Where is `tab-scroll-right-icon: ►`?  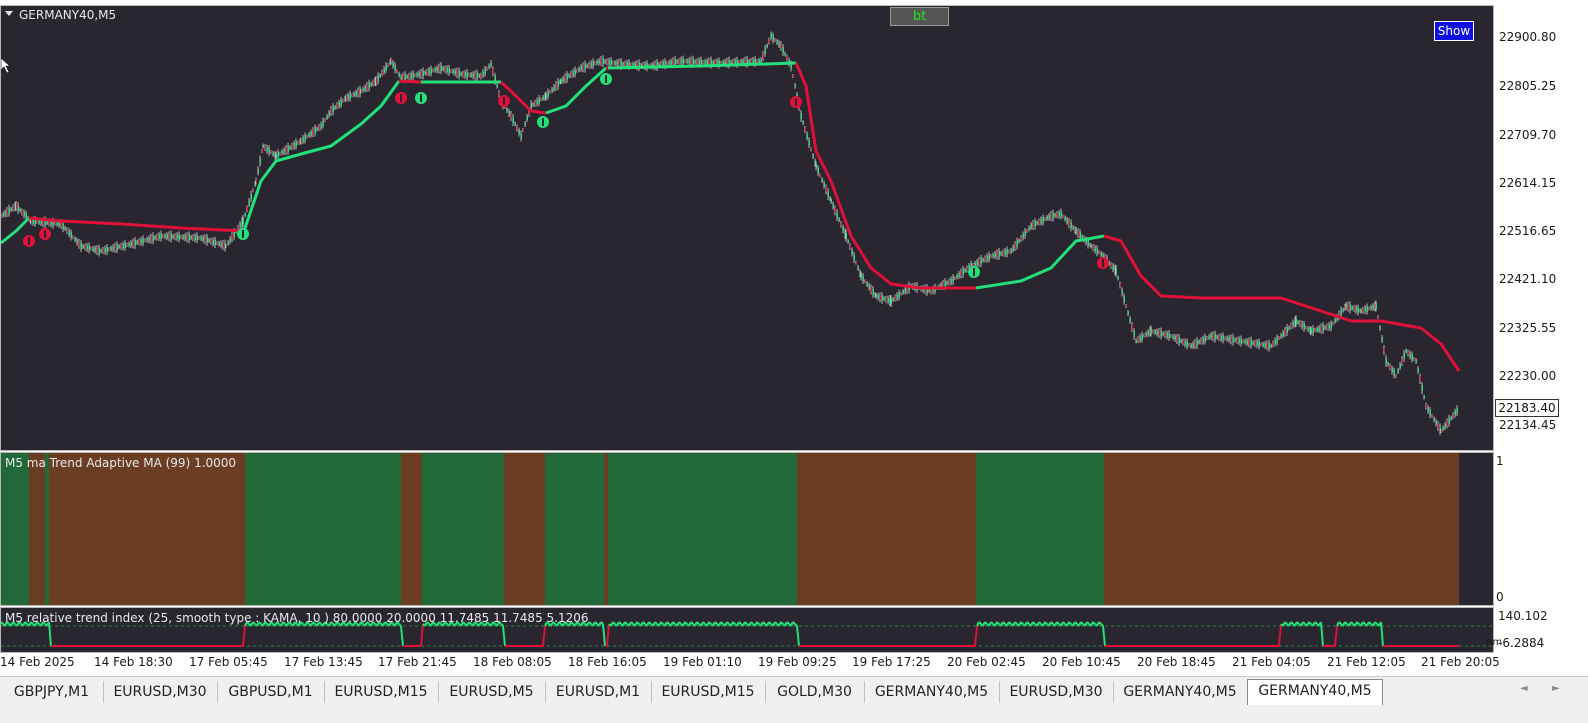 tab-scroll-right-icon: ► is located at coordinates (1556, 688).